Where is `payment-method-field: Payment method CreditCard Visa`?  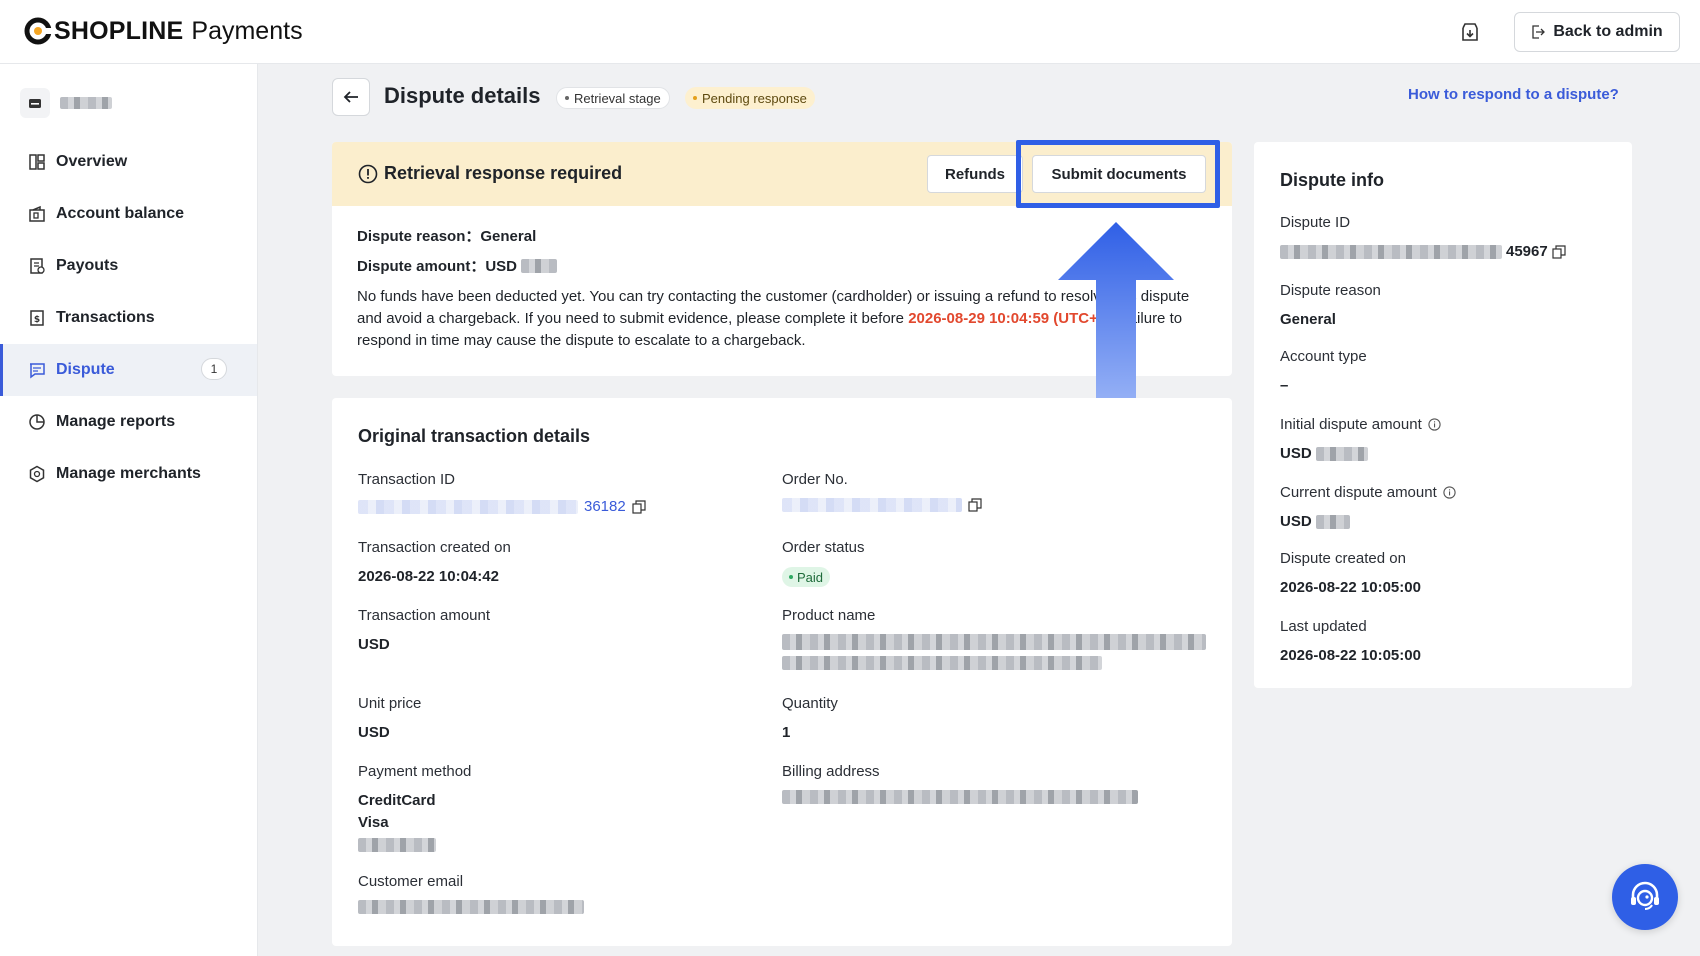 payment-method-field: Payment method CreditCard Visa is located at coordinates (414, 807).